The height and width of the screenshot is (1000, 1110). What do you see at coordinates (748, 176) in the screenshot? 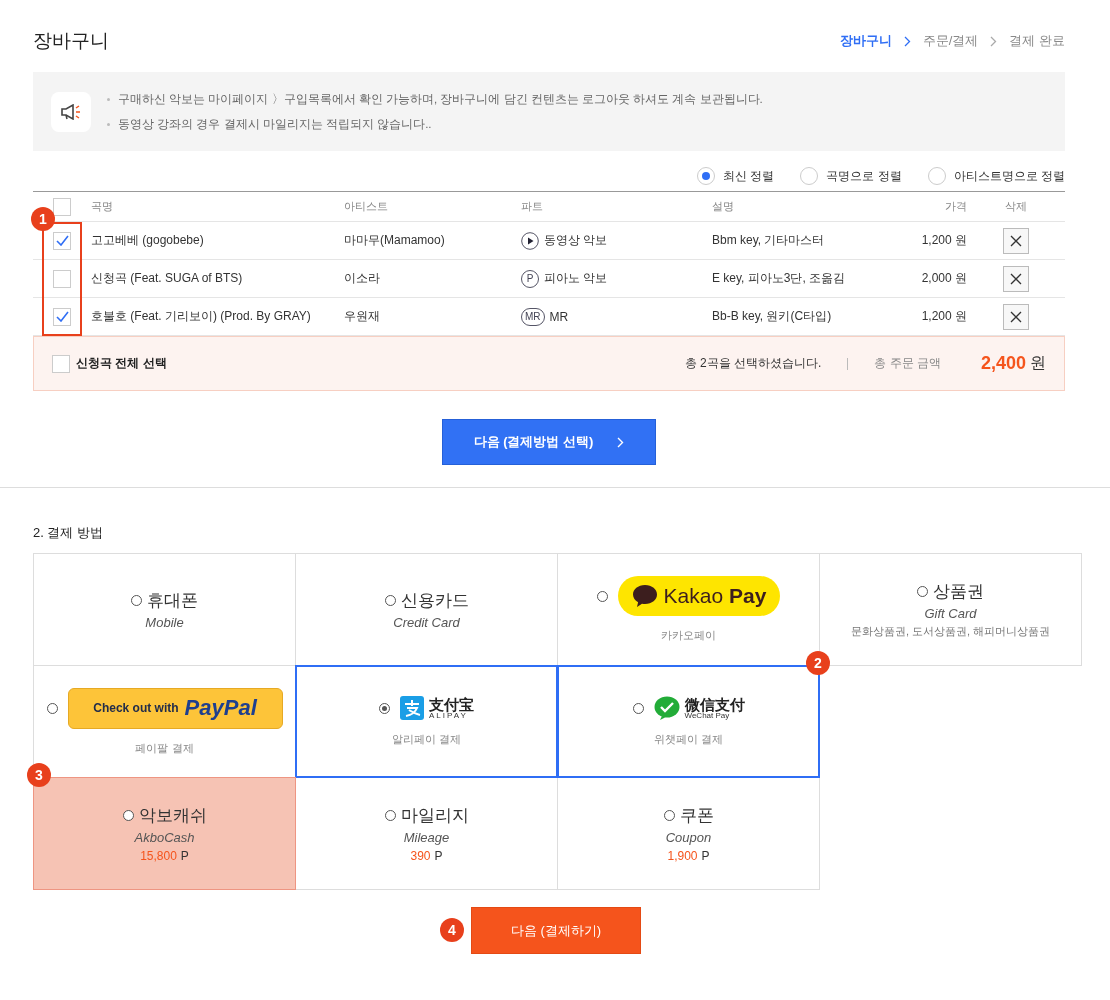
I see `sort-option-label: 최신 정렬` at bounding box center [748, 176].